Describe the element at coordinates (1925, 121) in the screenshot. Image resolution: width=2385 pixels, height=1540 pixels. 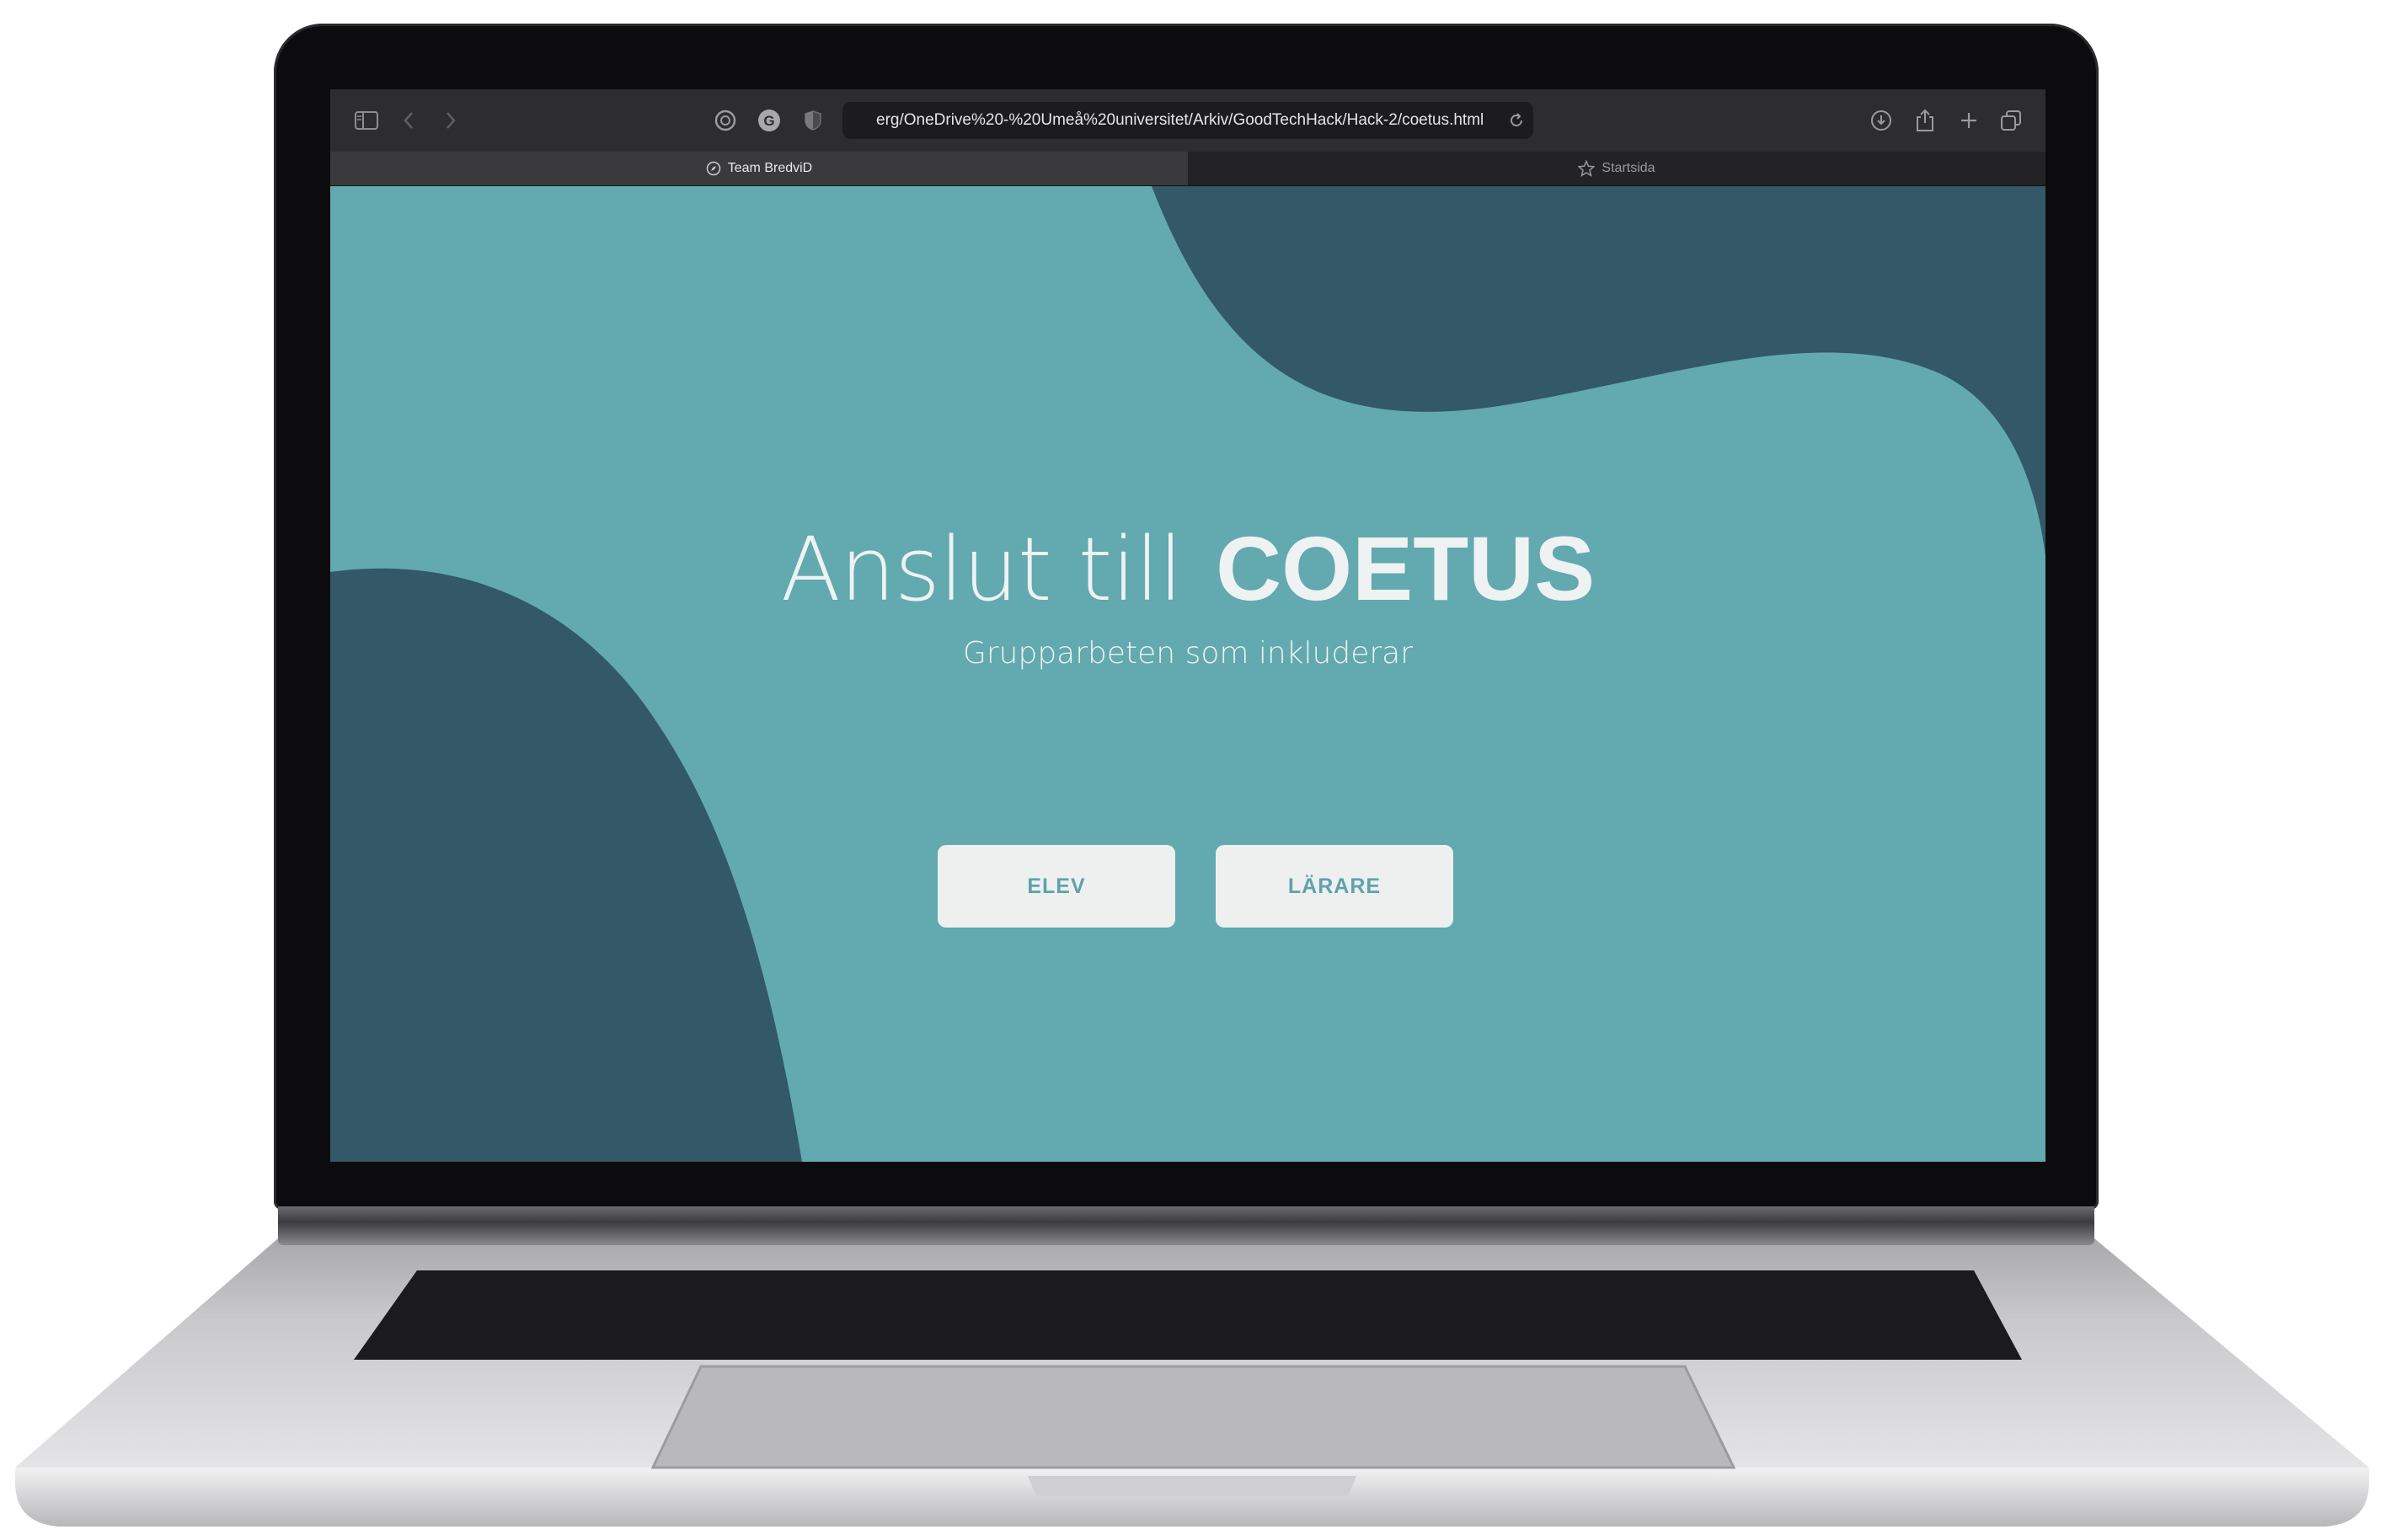
I see `share-icon` at that location.